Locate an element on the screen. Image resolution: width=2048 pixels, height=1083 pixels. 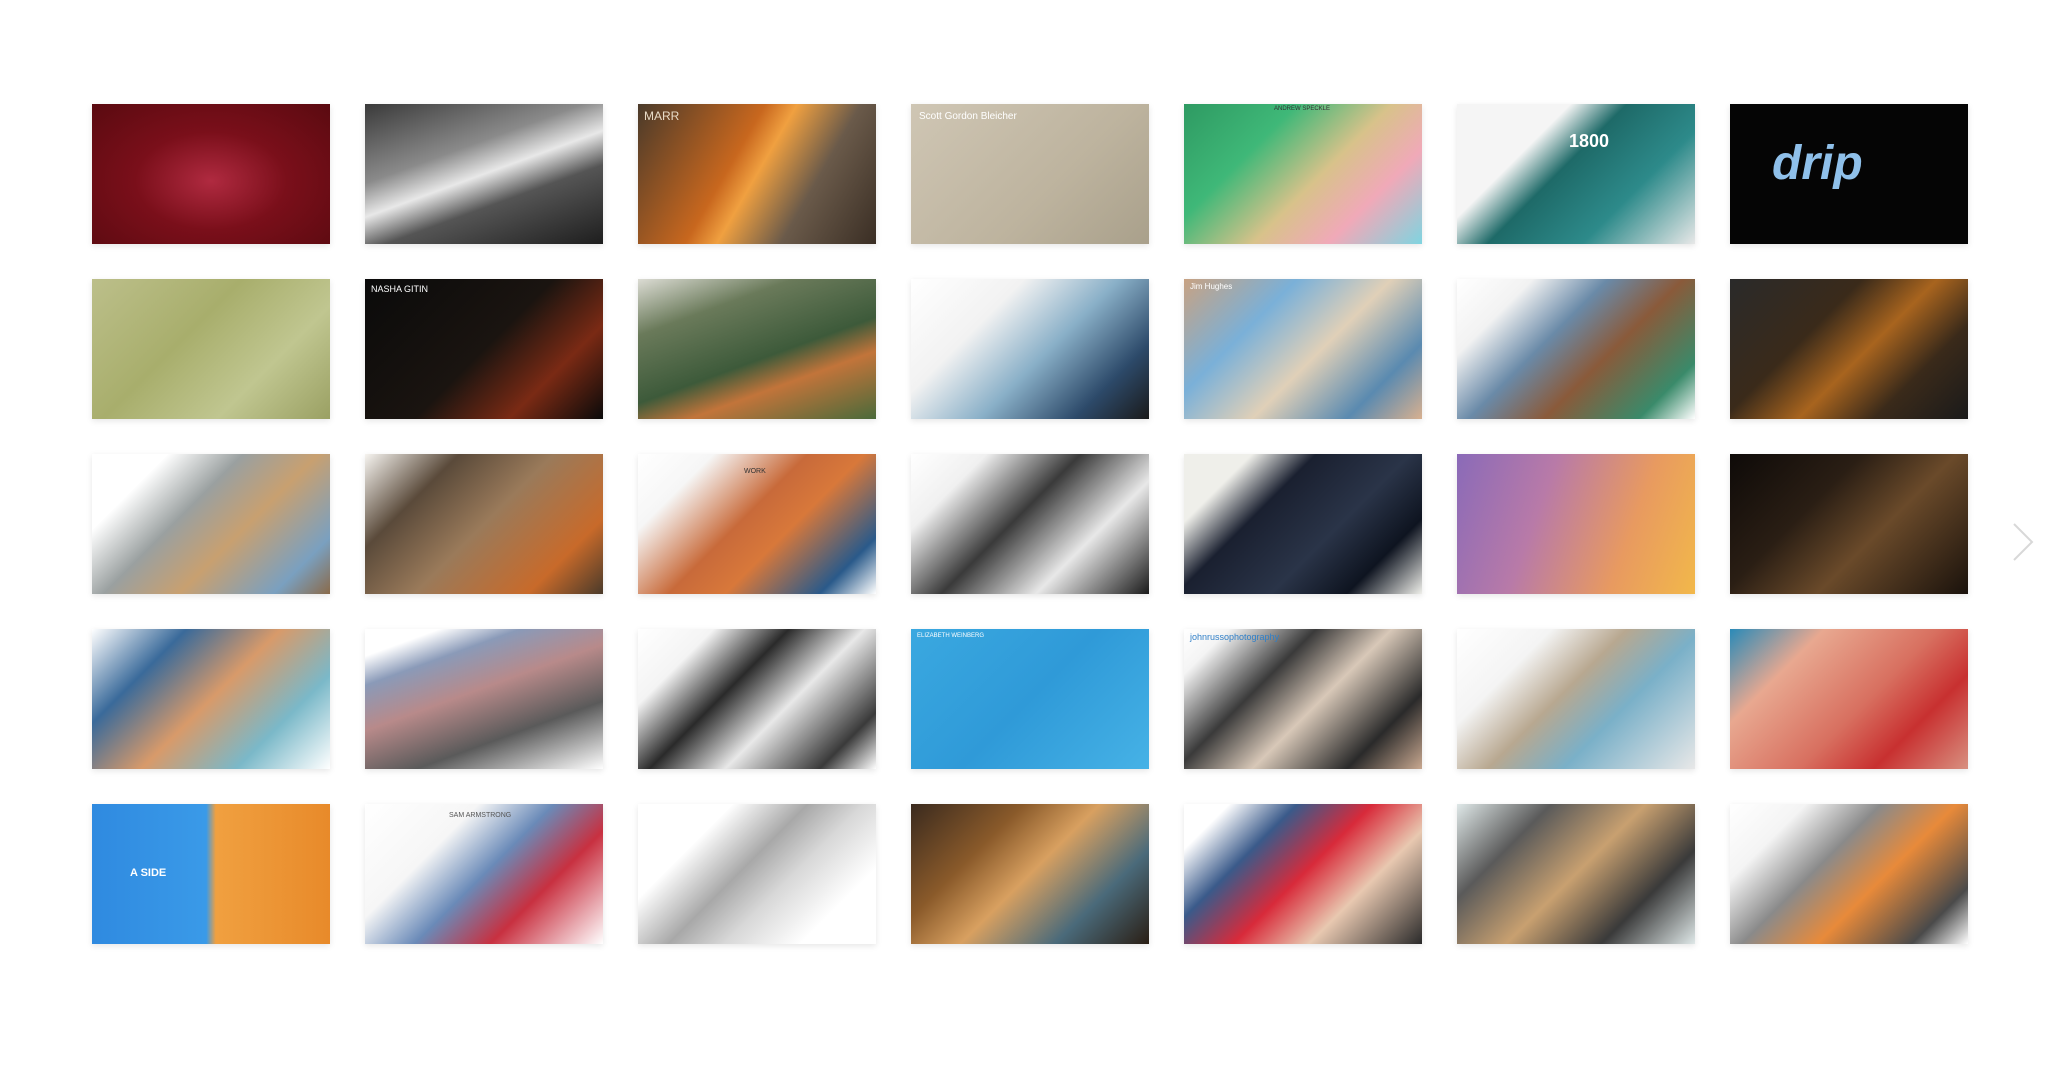
thumbnail-label: ELIZABETH WEINBERG is located at coordinates (951, 636).